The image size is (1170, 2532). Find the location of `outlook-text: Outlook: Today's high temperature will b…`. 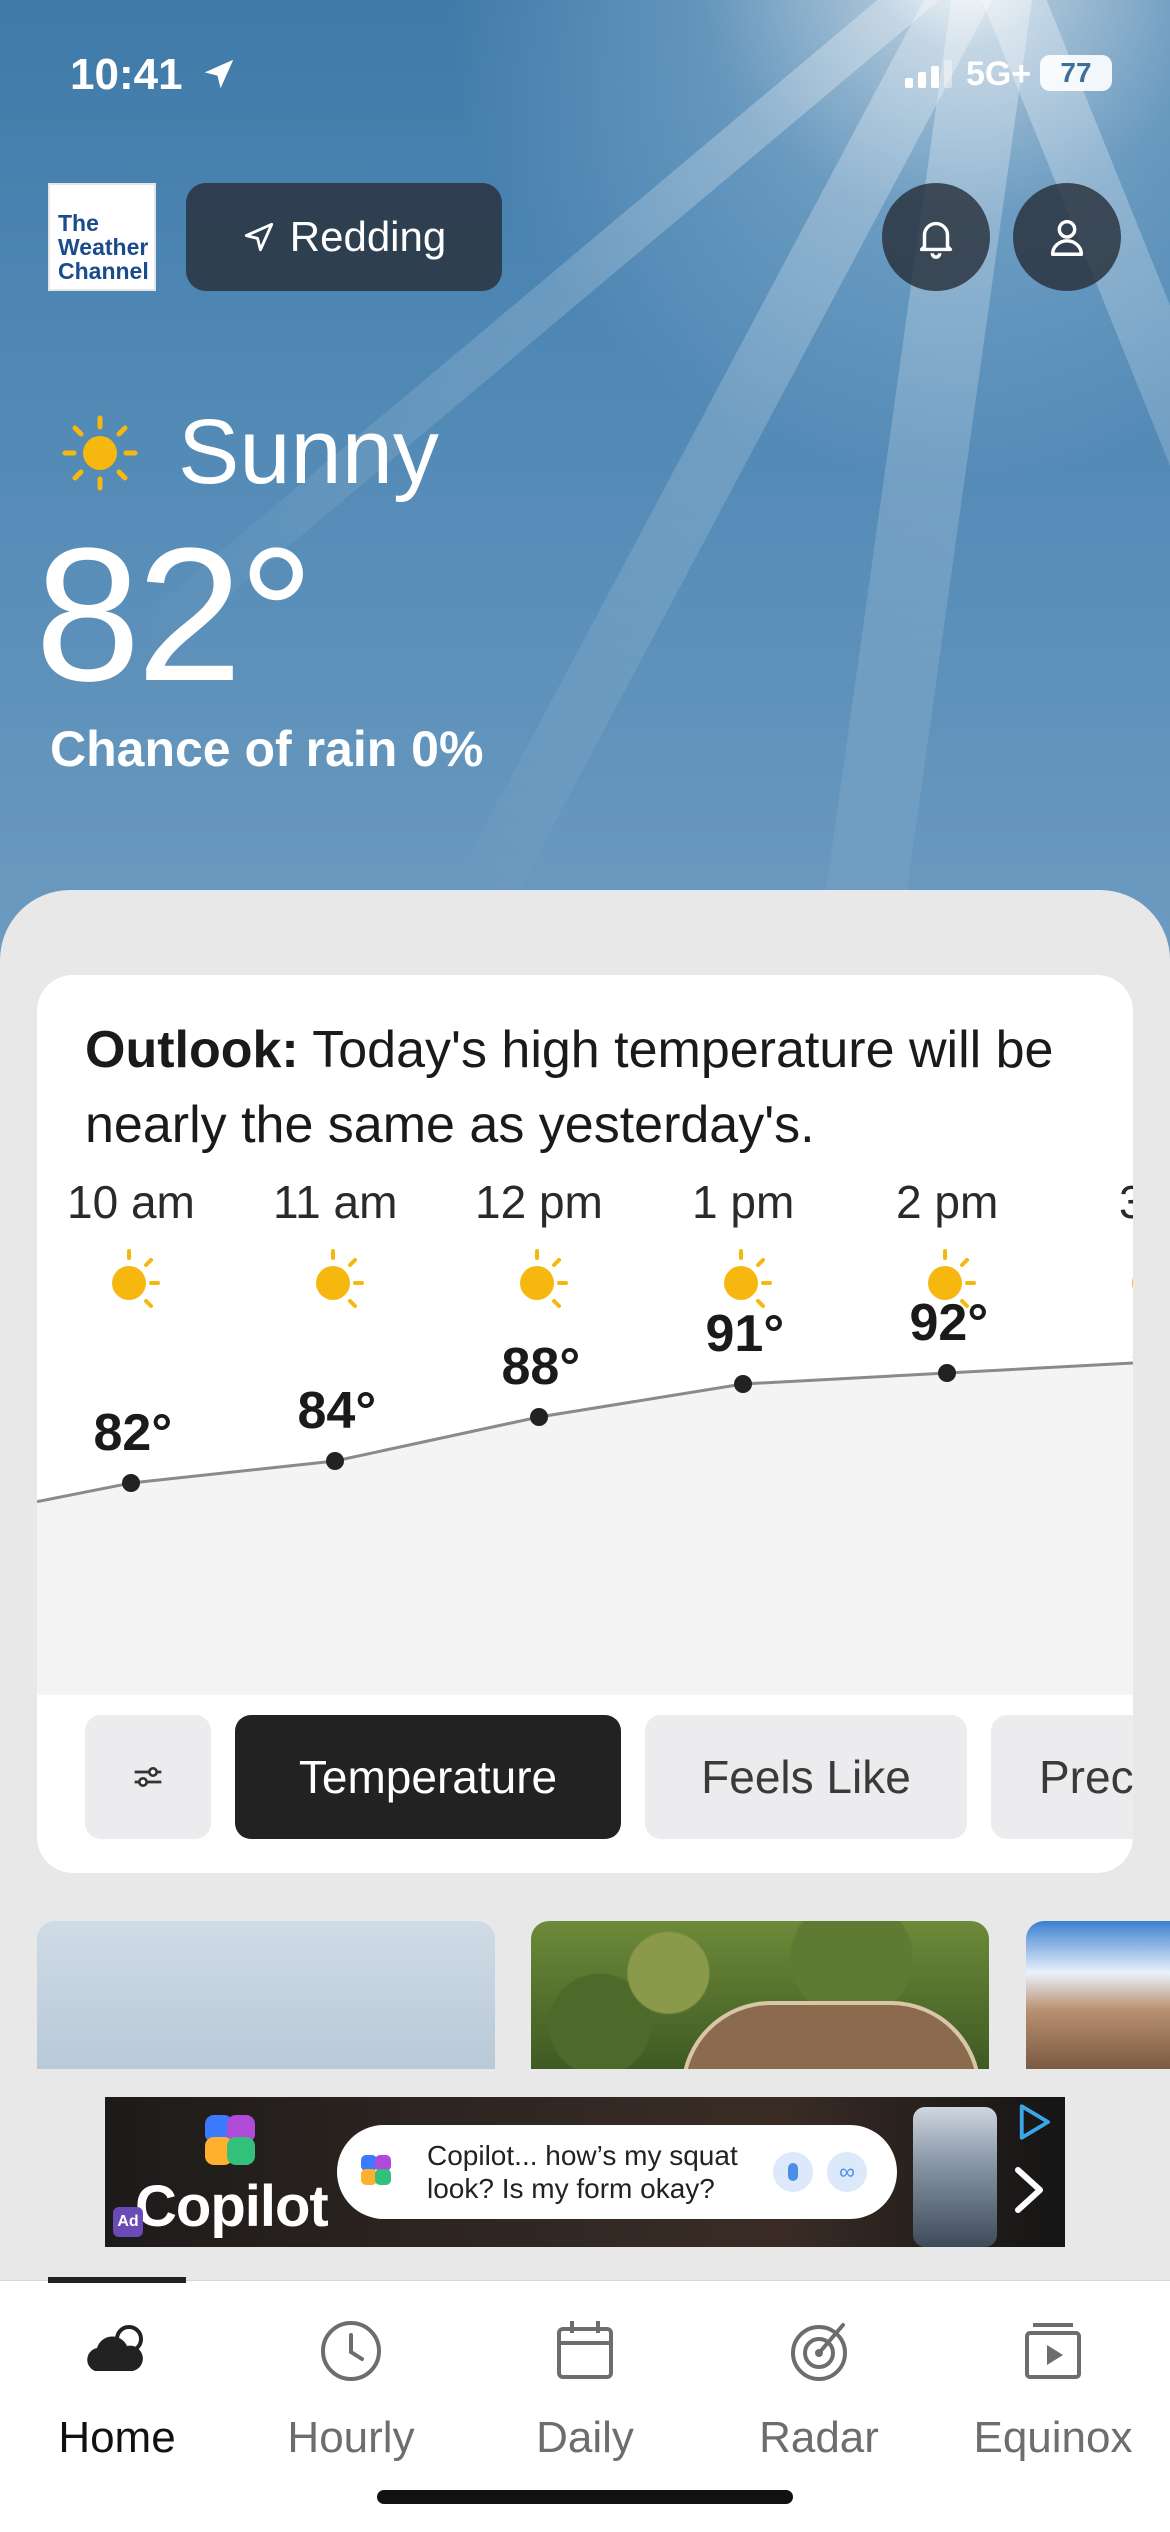

outlook-text: Outlook: Today's high temperature will b… is located at coordinates (585, 1088).